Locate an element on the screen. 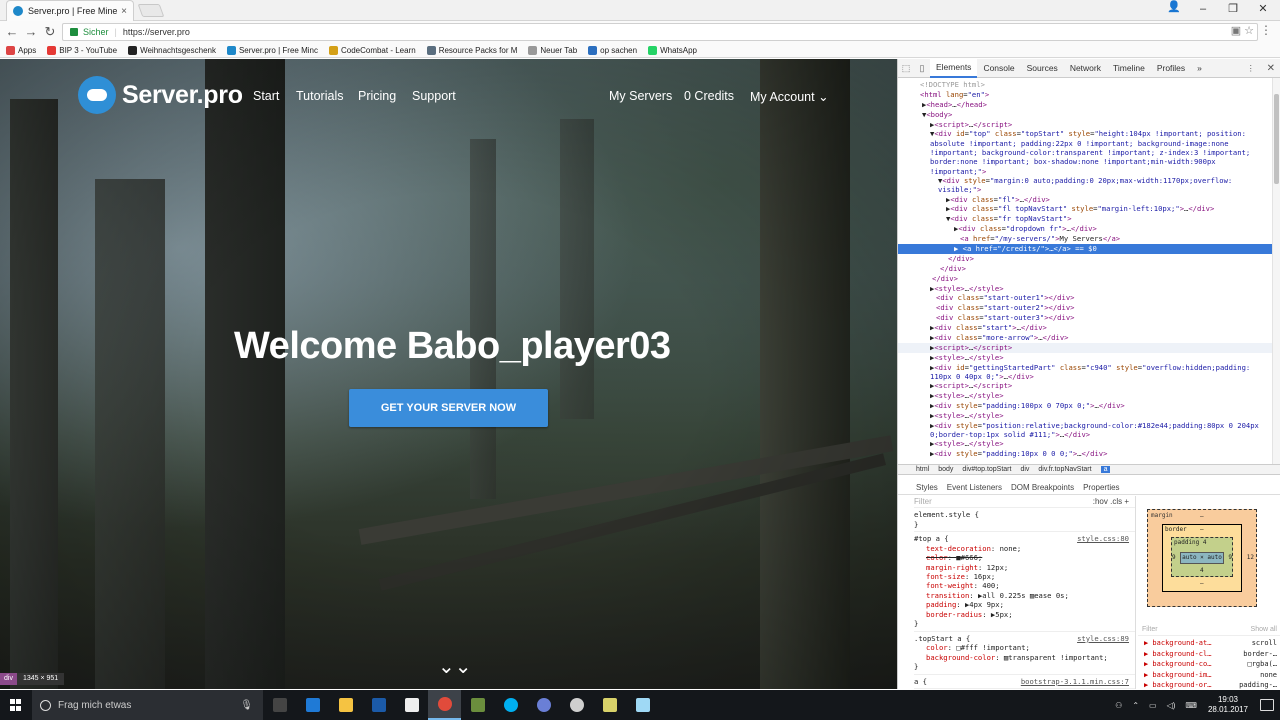  styles-filter-controls: :hov .cls + is located at coordinates (1111, 501).